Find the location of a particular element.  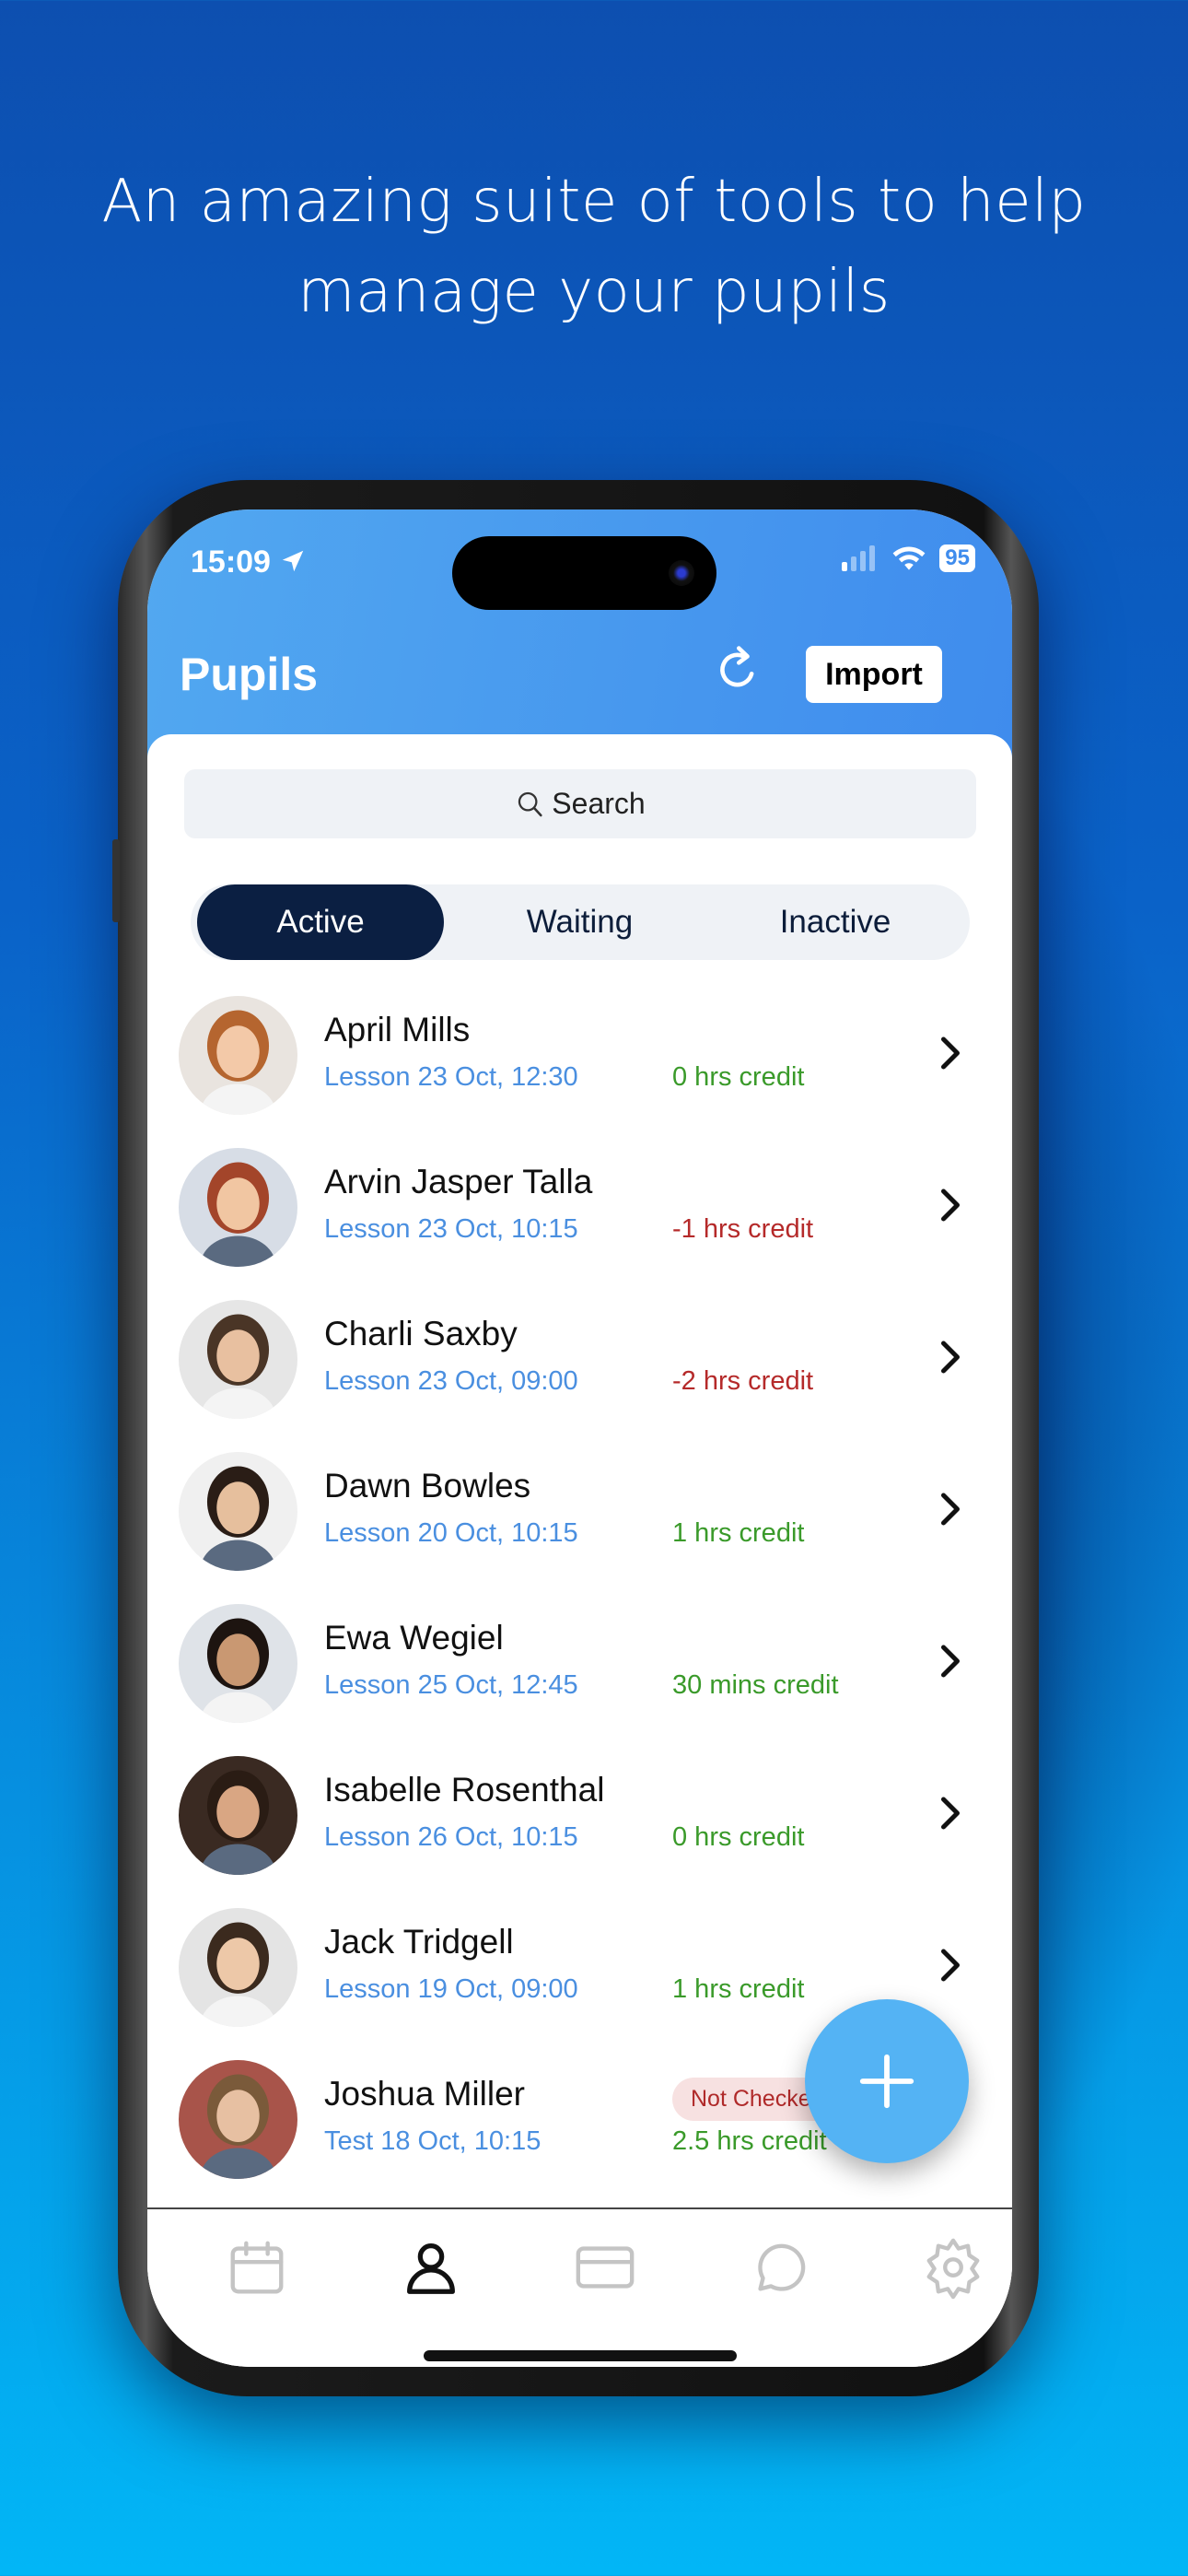

credit-balance: 2.5 hrs credit is located at coordinates (749, 2141).